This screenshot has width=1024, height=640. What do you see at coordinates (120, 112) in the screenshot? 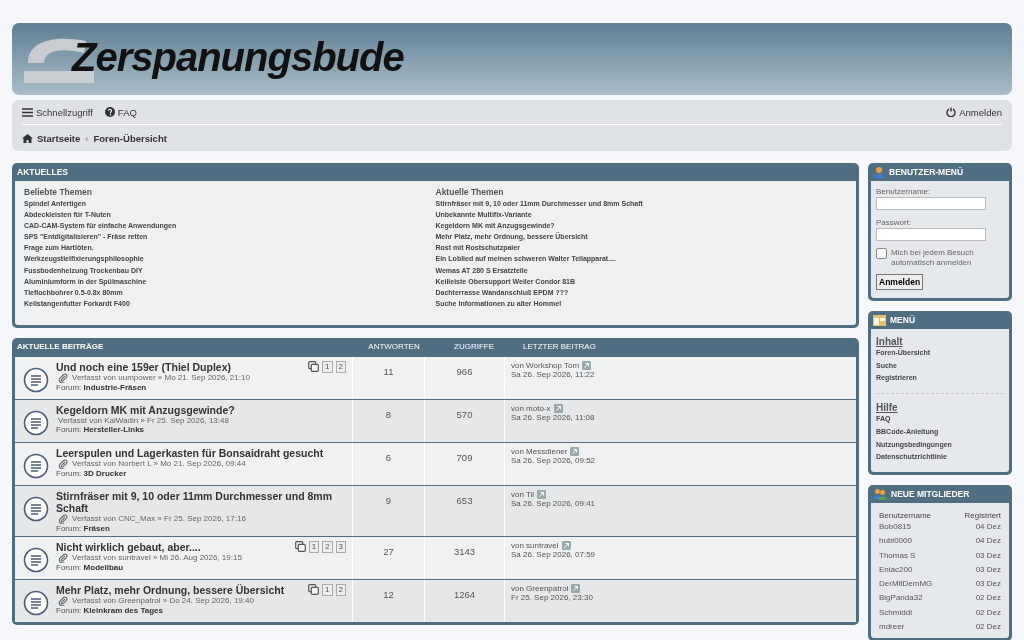
I see `faq-link: FAQ` at bounding box center [120, 112].